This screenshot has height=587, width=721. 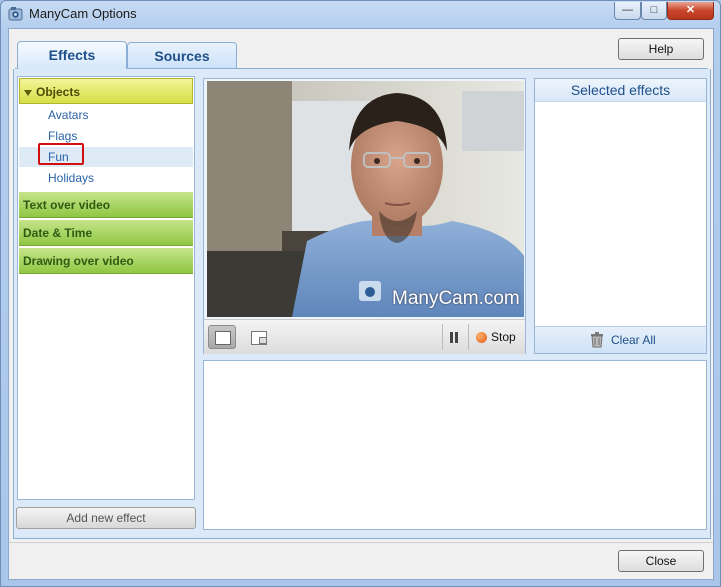 I want to click on title-bar: ManyCam Options — □ ✕, so click(x=360, y=14).